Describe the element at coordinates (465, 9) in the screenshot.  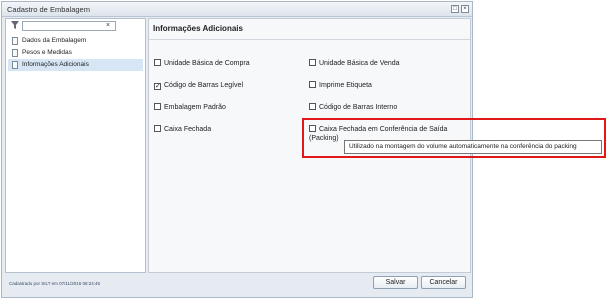
I see `close-icon: ×` at that location.